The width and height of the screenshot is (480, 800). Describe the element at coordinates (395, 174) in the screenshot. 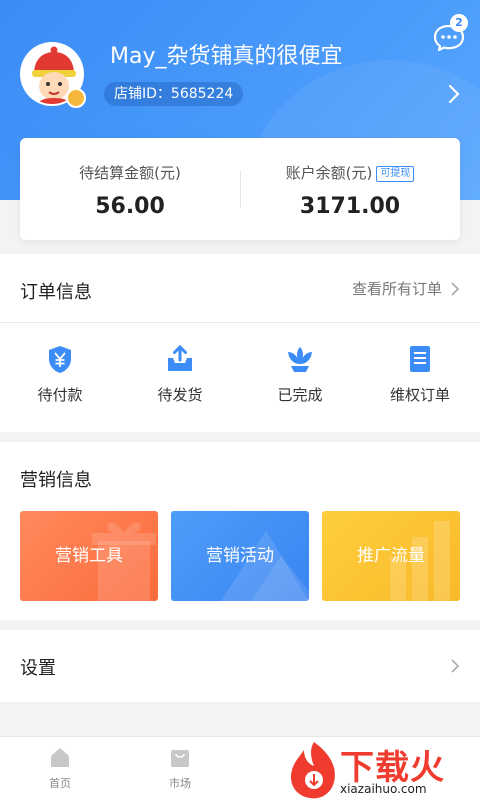

I see `withdrawable-tag: 可提现` at that location.